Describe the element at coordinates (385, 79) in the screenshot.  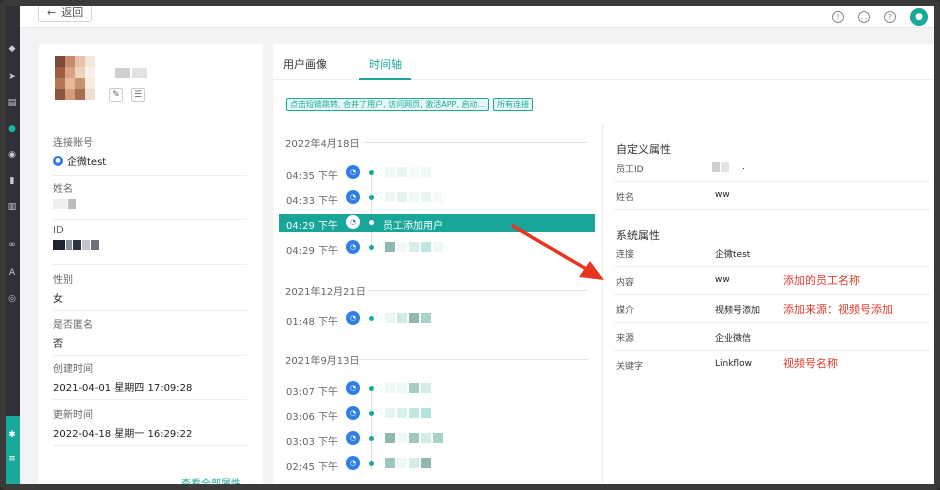
I see `active-tab-indicator` at that location.